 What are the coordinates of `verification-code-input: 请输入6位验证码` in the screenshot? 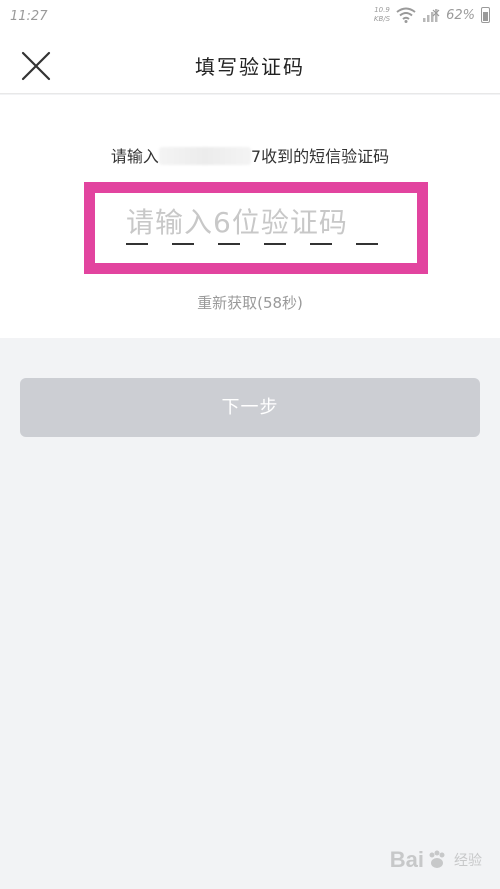 It's located at (256, 228).